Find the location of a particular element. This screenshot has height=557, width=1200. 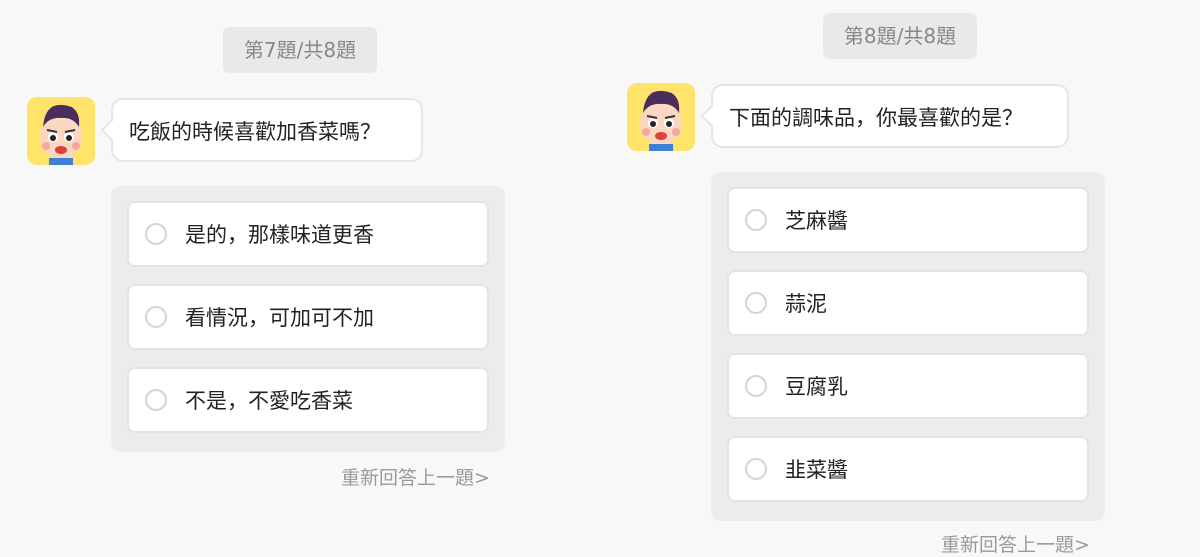

option-label: 芝麻醬 is located at coordinates (816, 221).